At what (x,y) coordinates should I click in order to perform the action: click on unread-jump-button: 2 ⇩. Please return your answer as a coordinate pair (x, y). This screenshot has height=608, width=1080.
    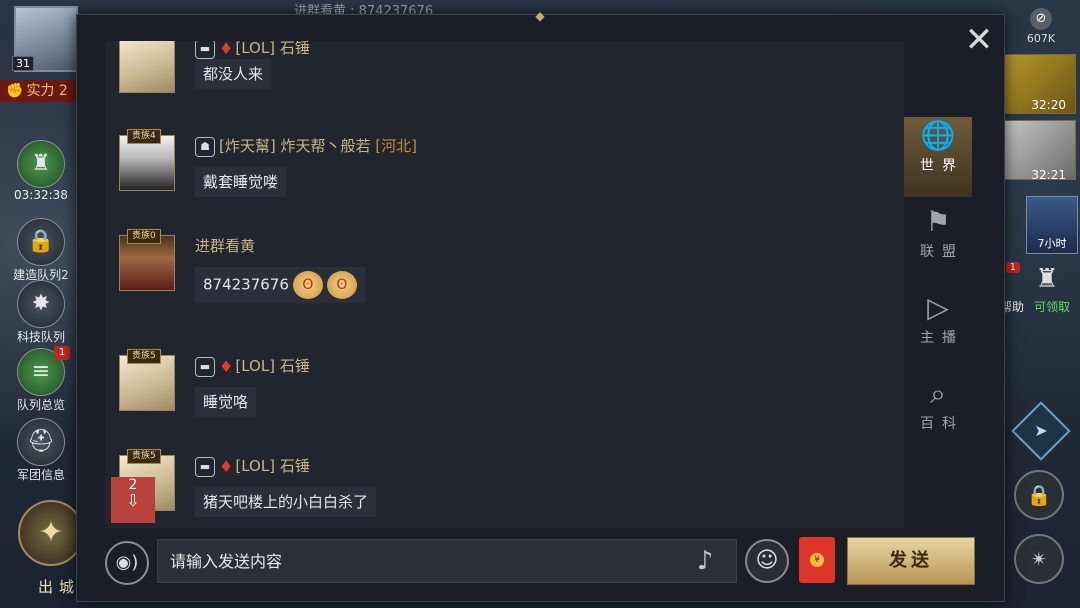
    Looking at the image, I should click on (133, 500).